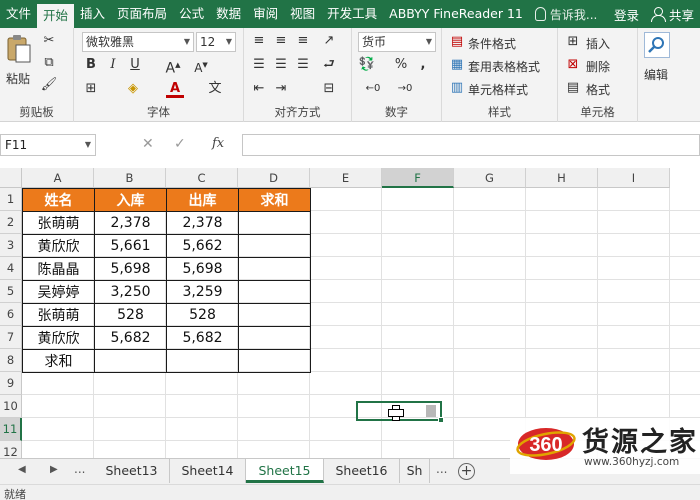 The width and height of the screenshot is (700, 500). What do you see at coordinates (18, 14) in the screenshot?
I see `tab-file: 文件` at bounding box center [18, 14].